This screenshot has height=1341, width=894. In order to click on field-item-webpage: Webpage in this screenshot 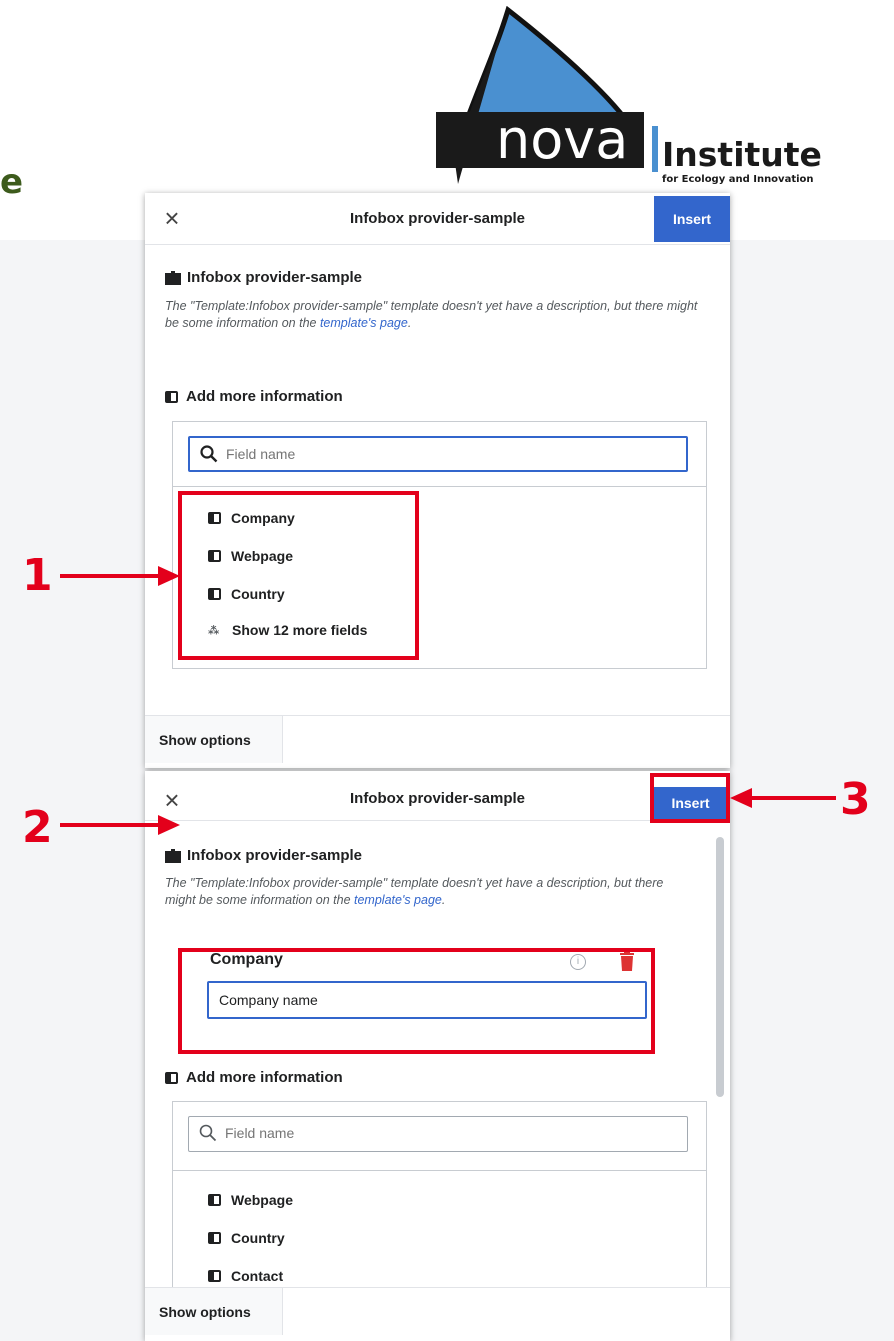, I will do `click(250, 1200)`.